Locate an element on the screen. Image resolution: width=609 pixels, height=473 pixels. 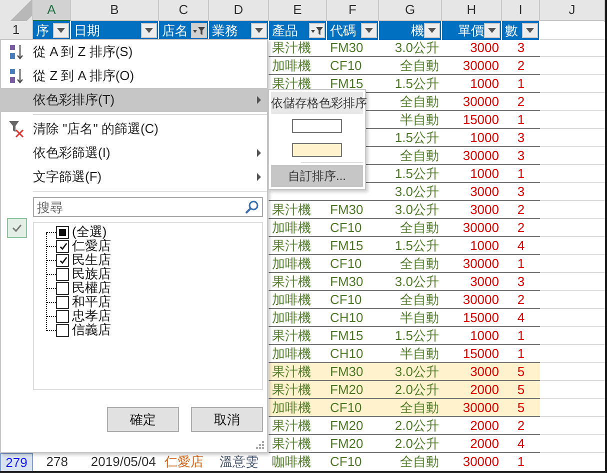
column-title: 序 is located at coordinates (42, 31).